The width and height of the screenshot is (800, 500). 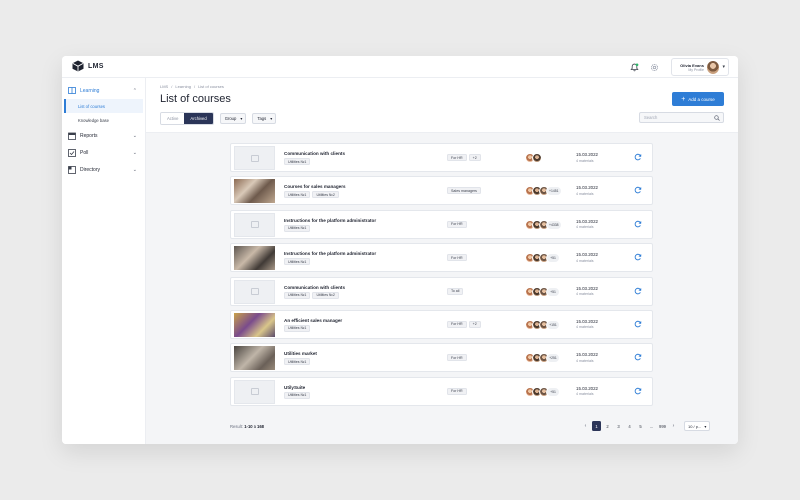 What do you see at coordinates (654, 67) in the screenshot?
I see `settings-button` at bounding box center [654, 67].